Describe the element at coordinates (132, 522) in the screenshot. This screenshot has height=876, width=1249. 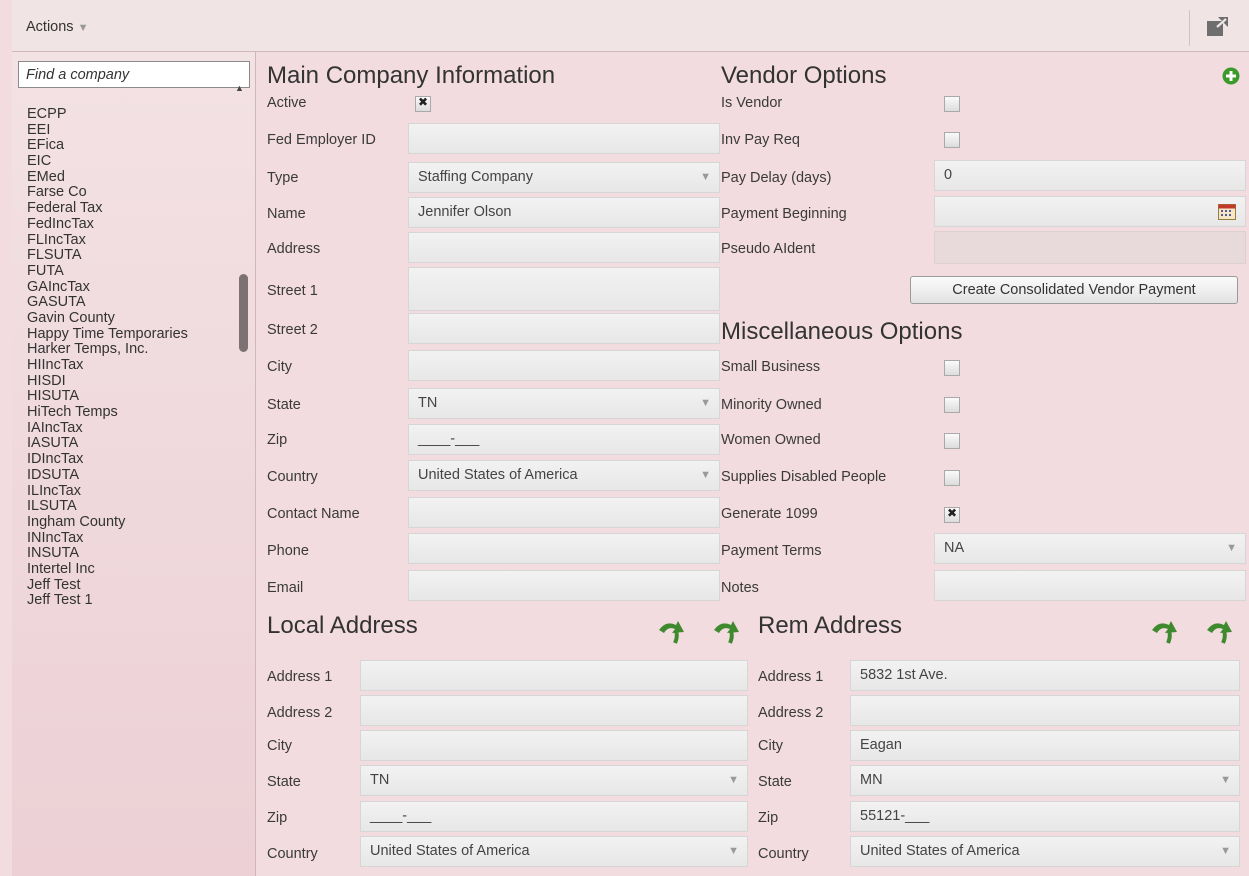
I see `company-list-item: Ingham County` at that location.